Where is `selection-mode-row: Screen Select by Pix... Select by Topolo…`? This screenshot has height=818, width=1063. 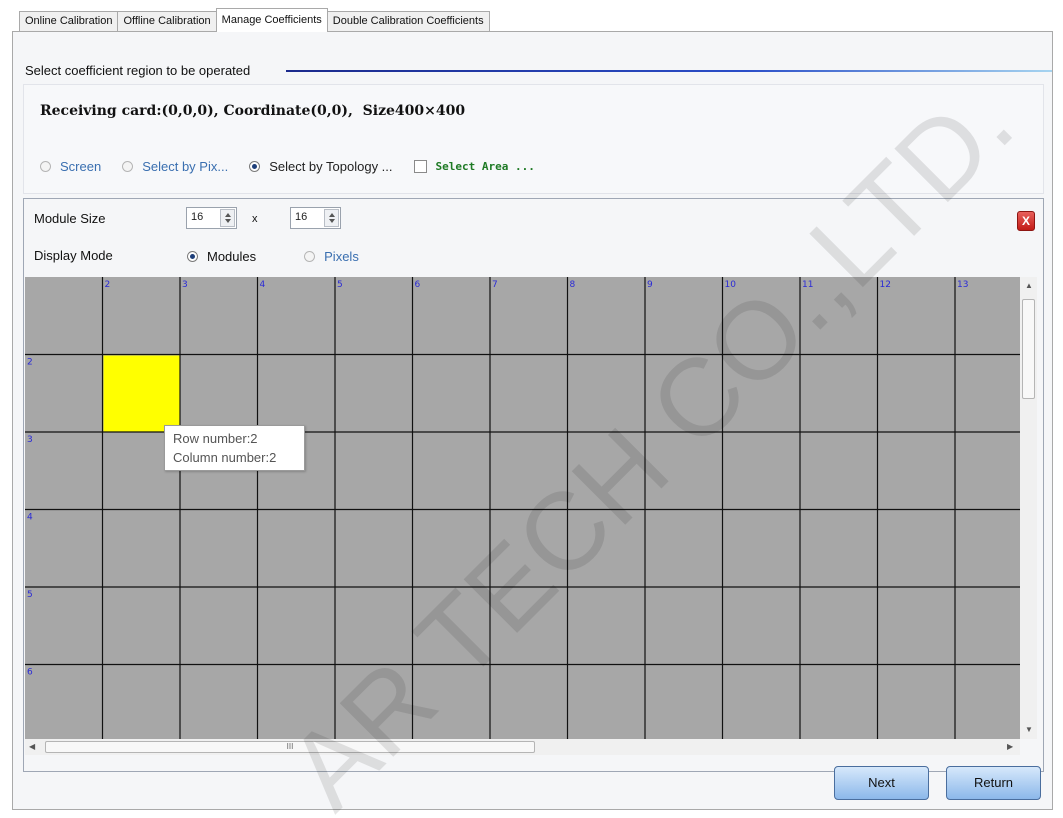
selection-mode-row: Screen Select by Pix... Select by Topolo… is located at coordinates (287, 166).